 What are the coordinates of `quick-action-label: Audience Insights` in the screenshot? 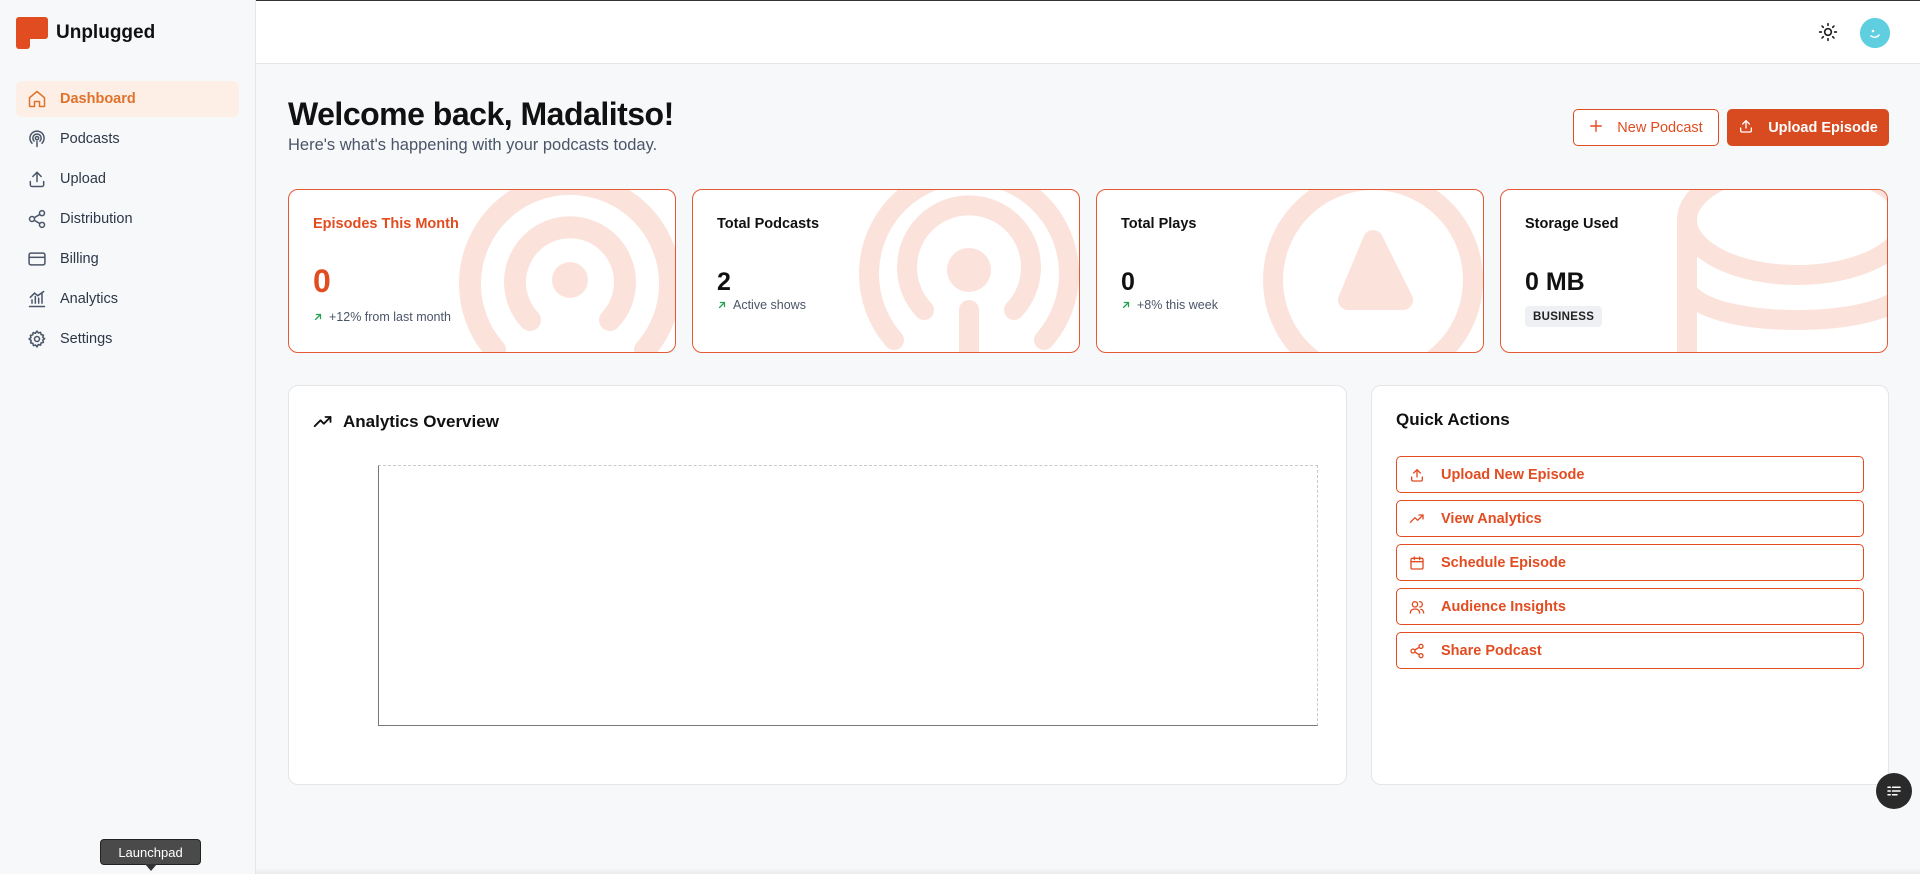 It's located at (1503, 606).